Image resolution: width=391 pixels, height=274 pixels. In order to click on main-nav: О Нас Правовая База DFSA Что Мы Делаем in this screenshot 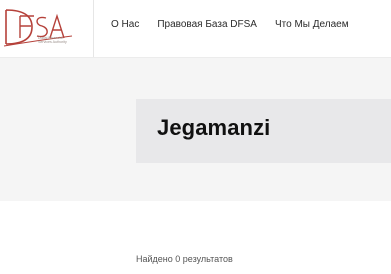, I will do `click(230, 27)`.